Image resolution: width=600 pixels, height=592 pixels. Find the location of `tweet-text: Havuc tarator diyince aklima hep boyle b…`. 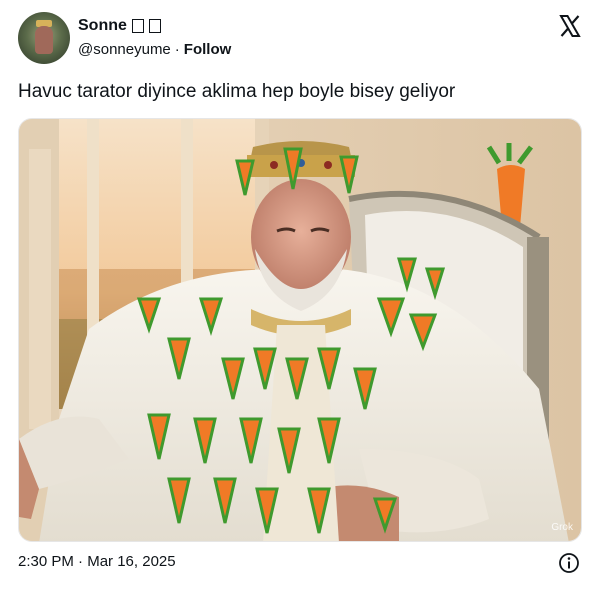

tweet-text: Havuc tarator diyince aklima hep boyle b… is located at coordinates (237, 91).